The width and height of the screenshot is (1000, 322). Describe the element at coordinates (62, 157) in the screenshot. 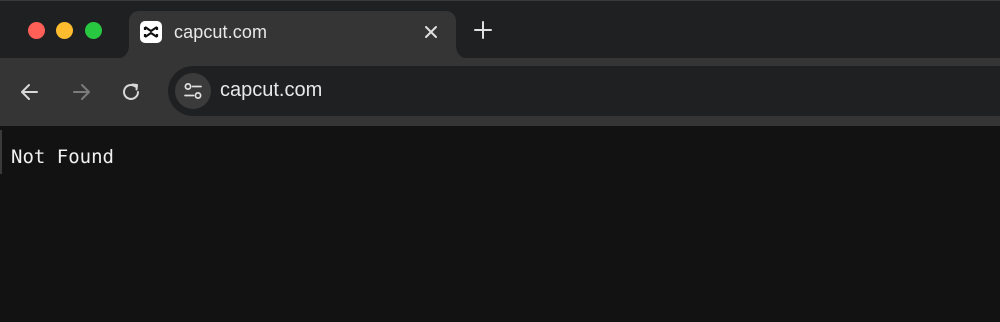

I see `not-found-message: Not Found` at that location.